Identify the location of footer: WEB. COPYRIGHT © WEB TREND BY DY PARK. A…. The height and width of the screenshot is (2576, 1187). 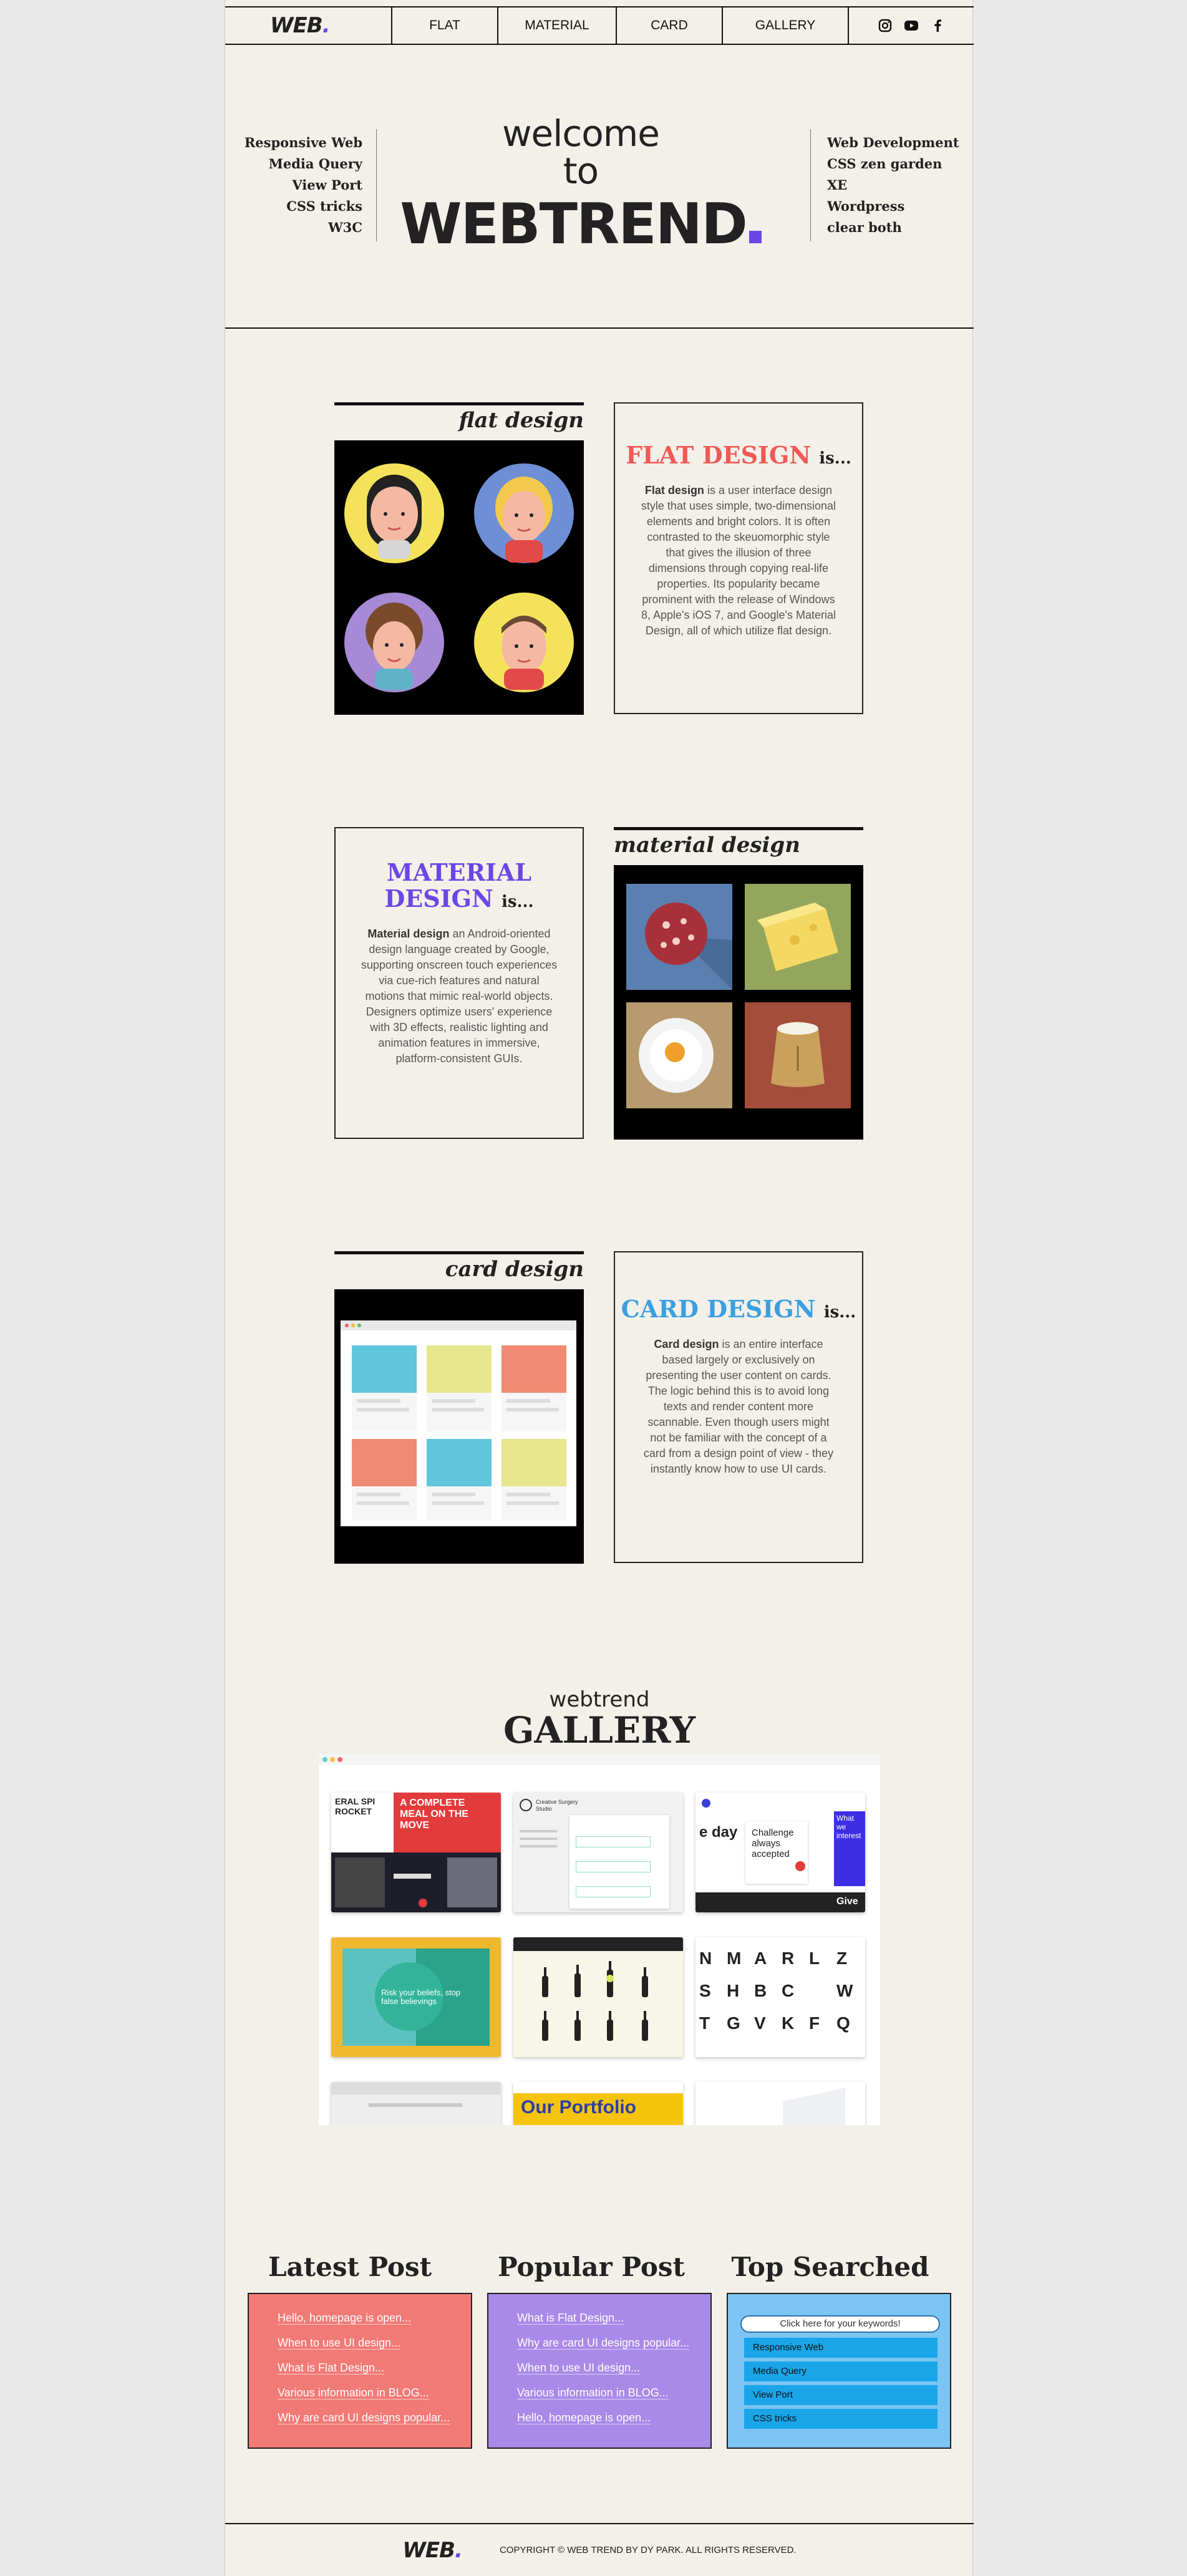
(599, 2549).